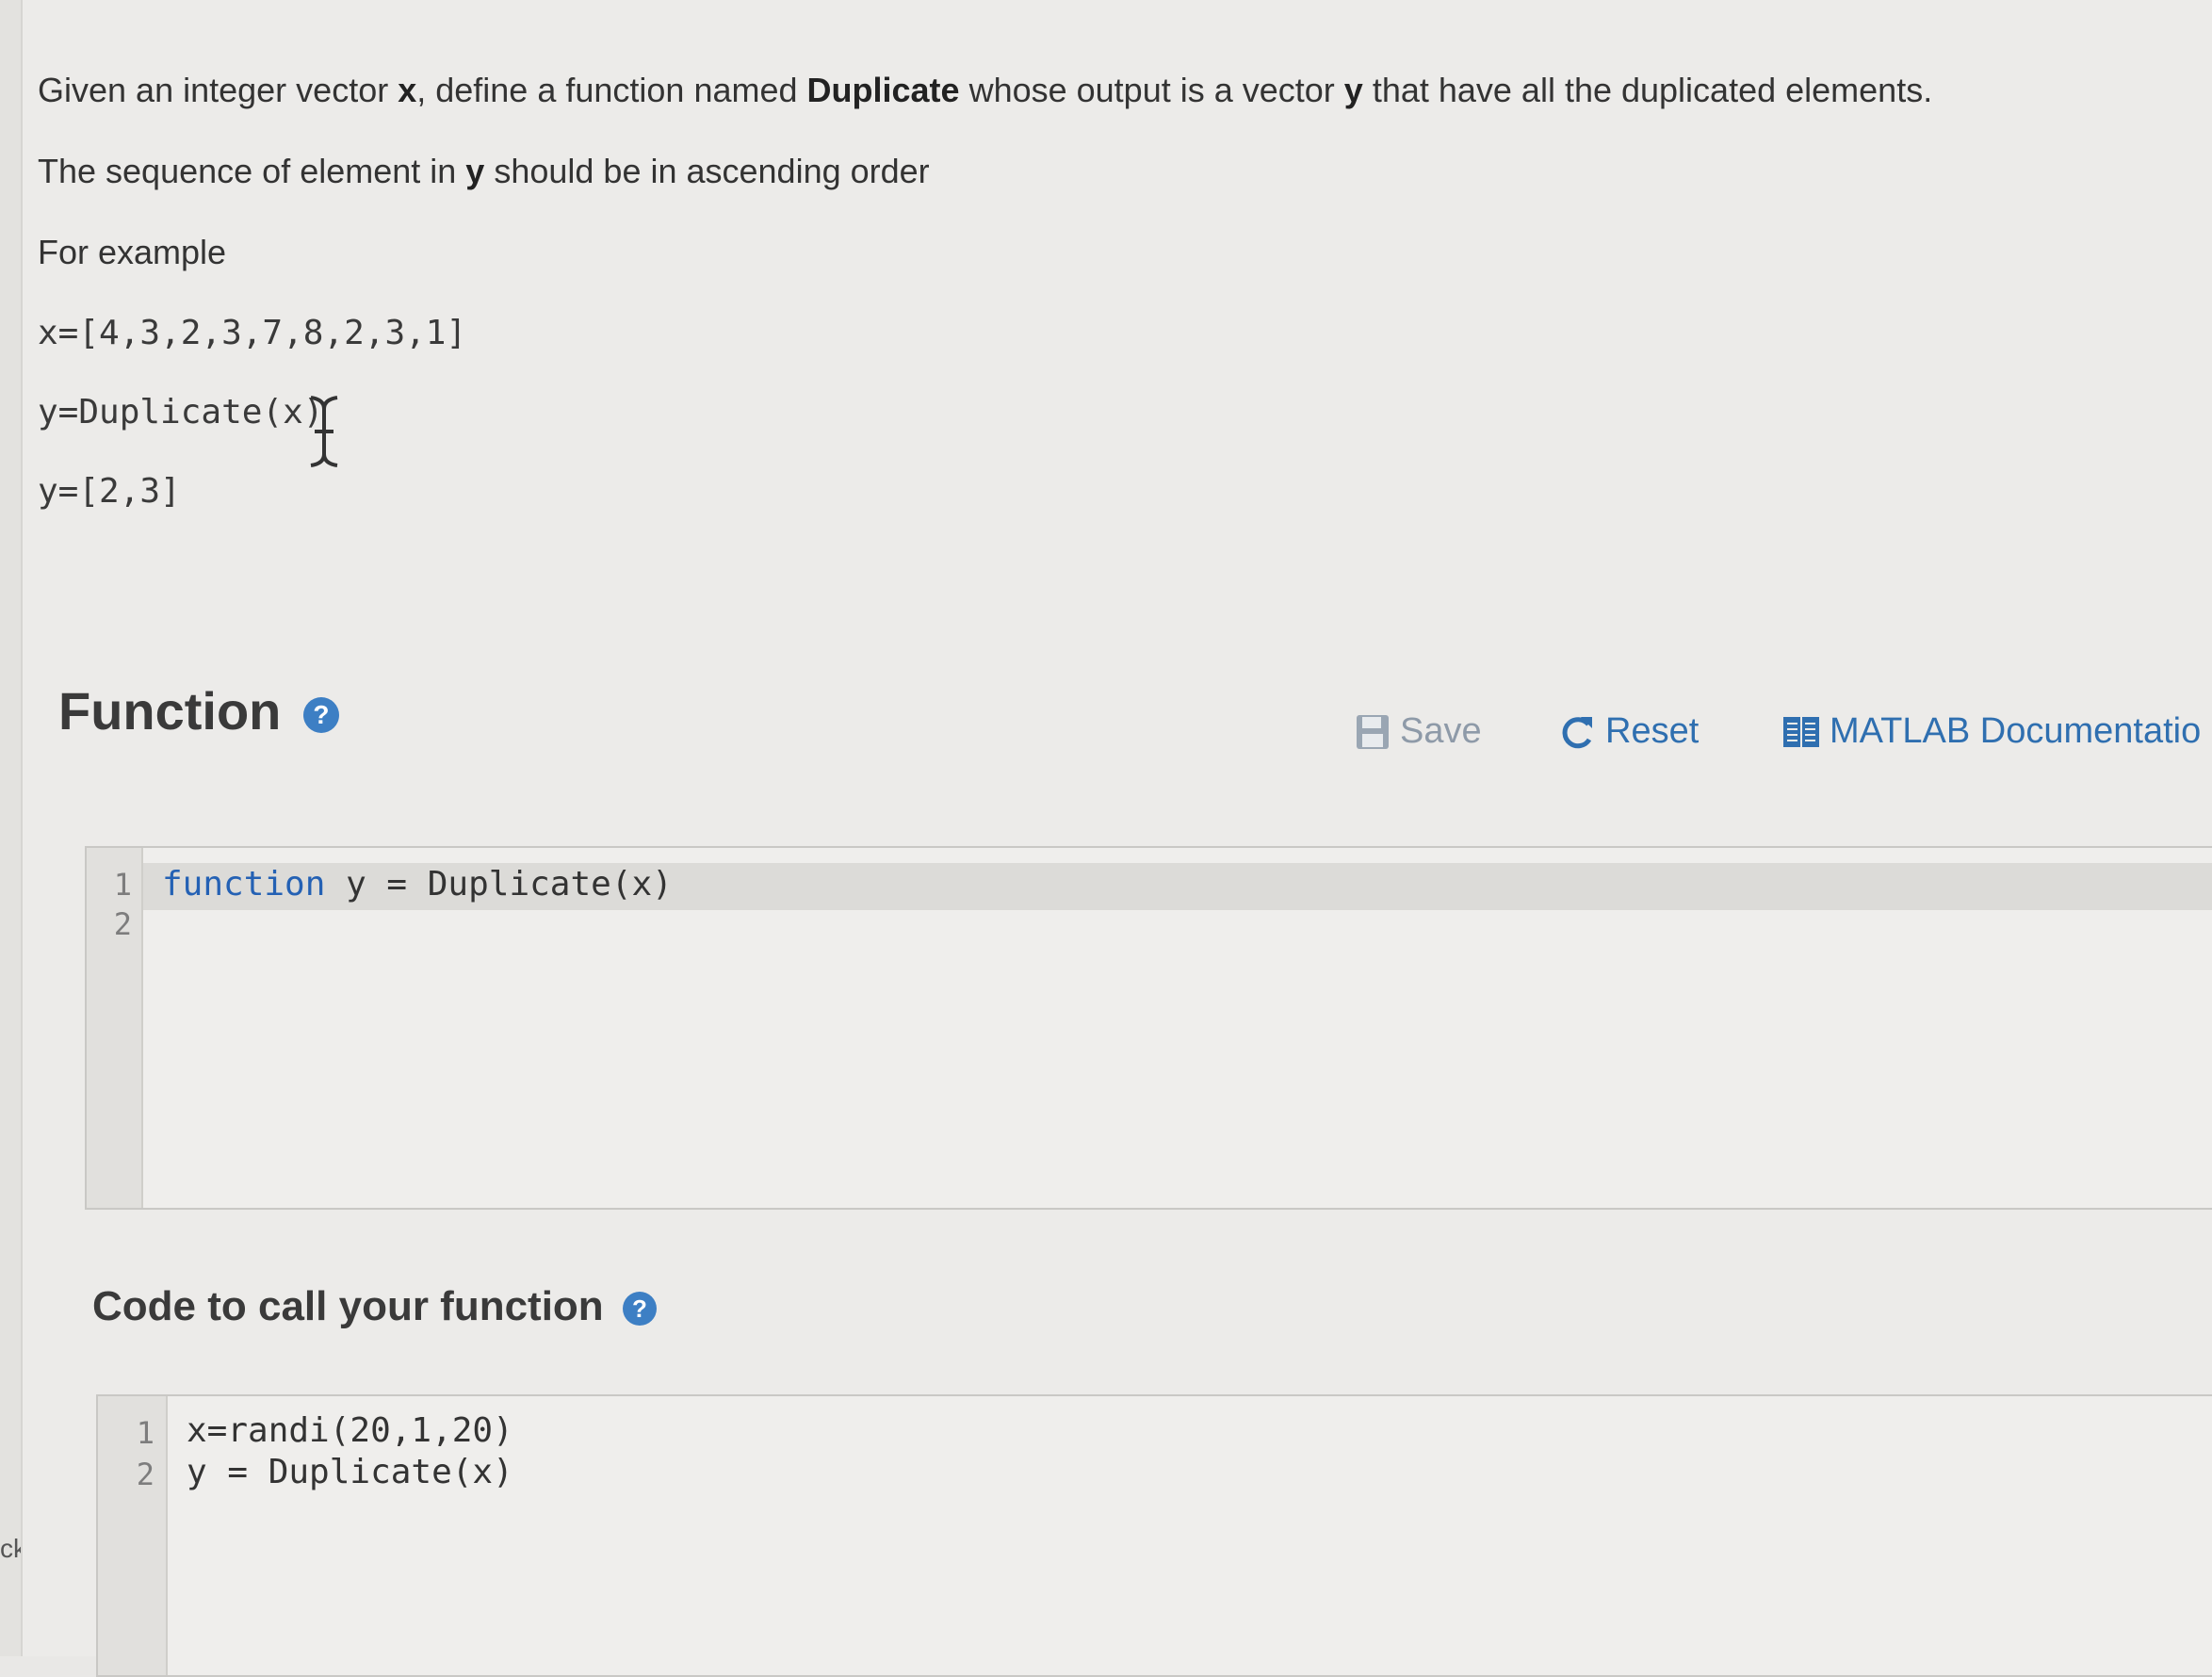 This screenshot has width=2212, height=1677. What do you see at coordinates (1647, 90) in the screenshot?
I see `text: that have all the duplicated elements.` at bounding box center [1647, 90].